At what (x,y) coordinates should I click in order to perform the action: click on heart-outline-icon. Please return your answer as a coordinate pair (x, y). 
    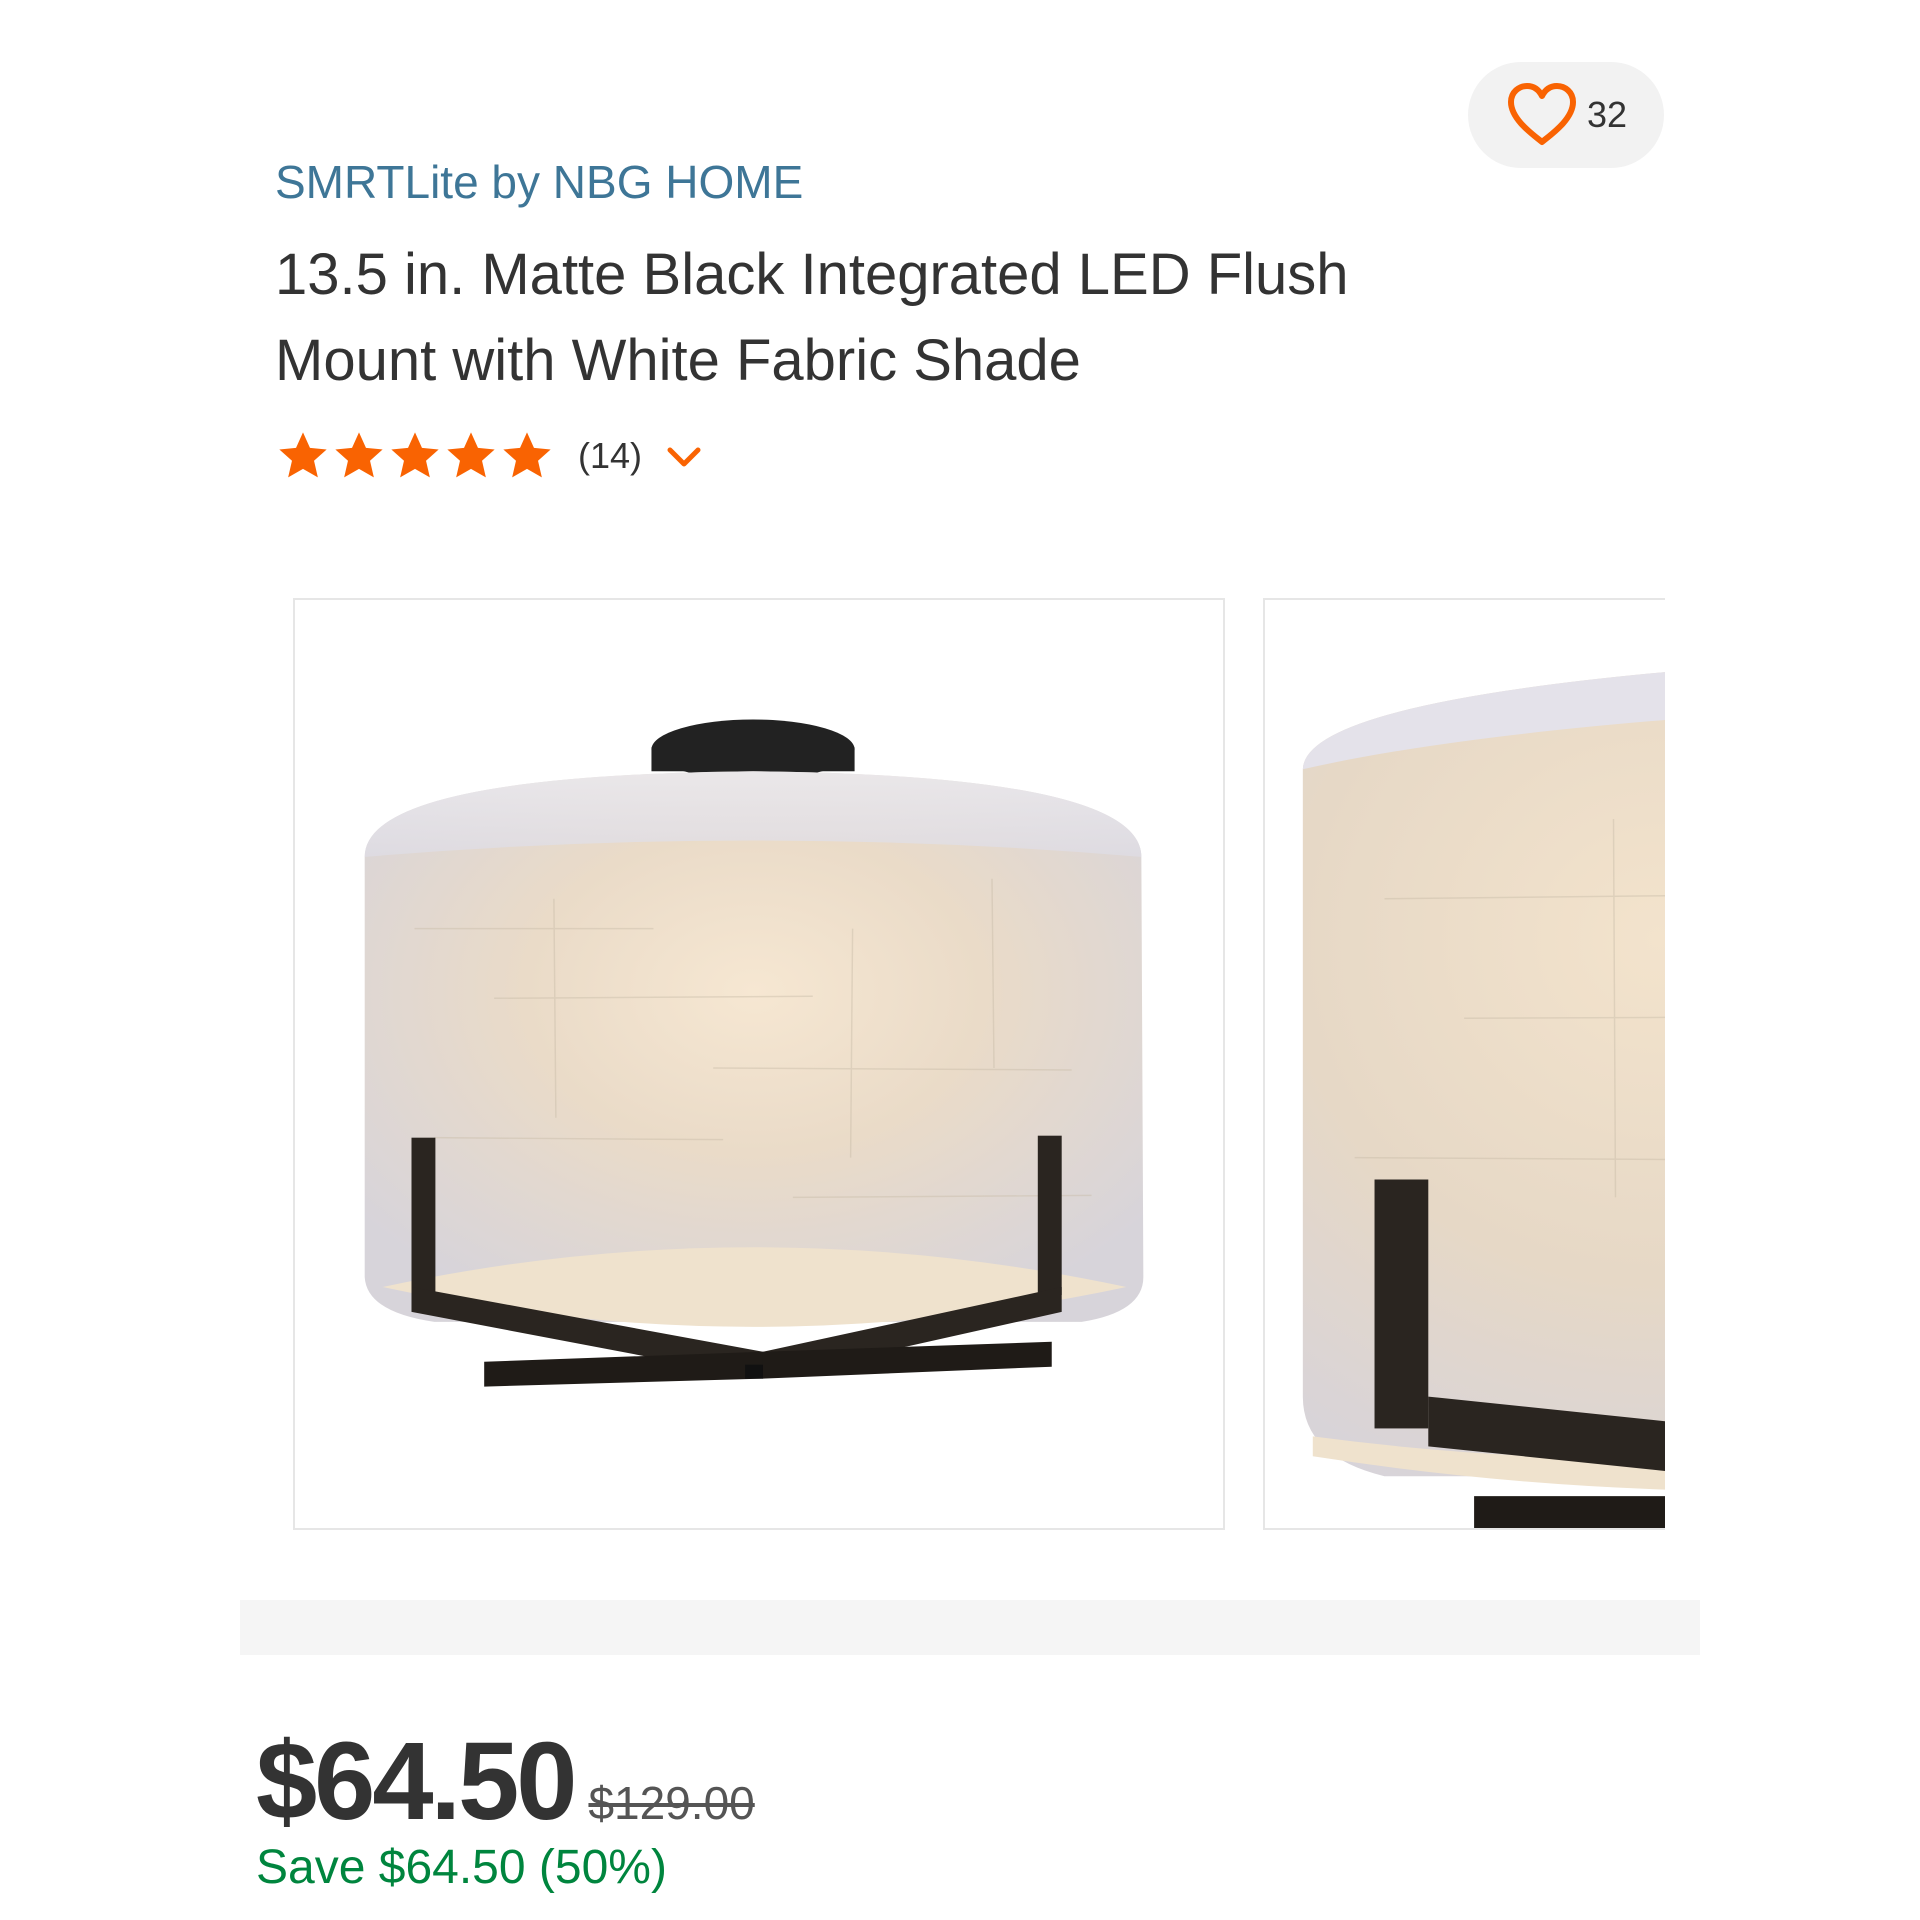
    Looking at the image, I should click on (1541, 114).